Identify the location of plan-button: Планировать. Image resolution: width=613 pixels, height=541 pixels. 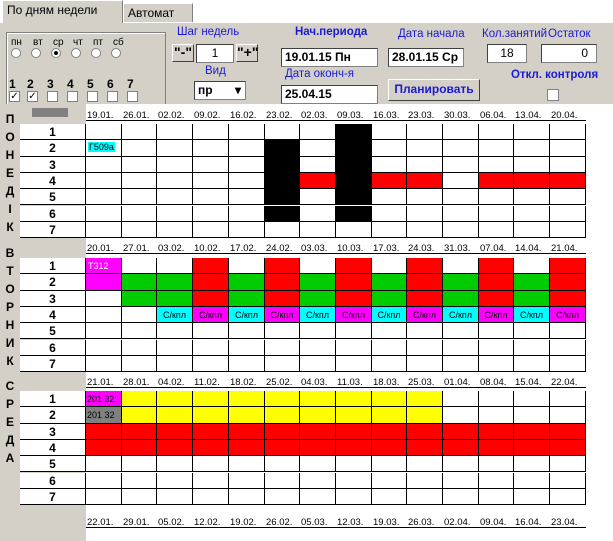
(434, 90).